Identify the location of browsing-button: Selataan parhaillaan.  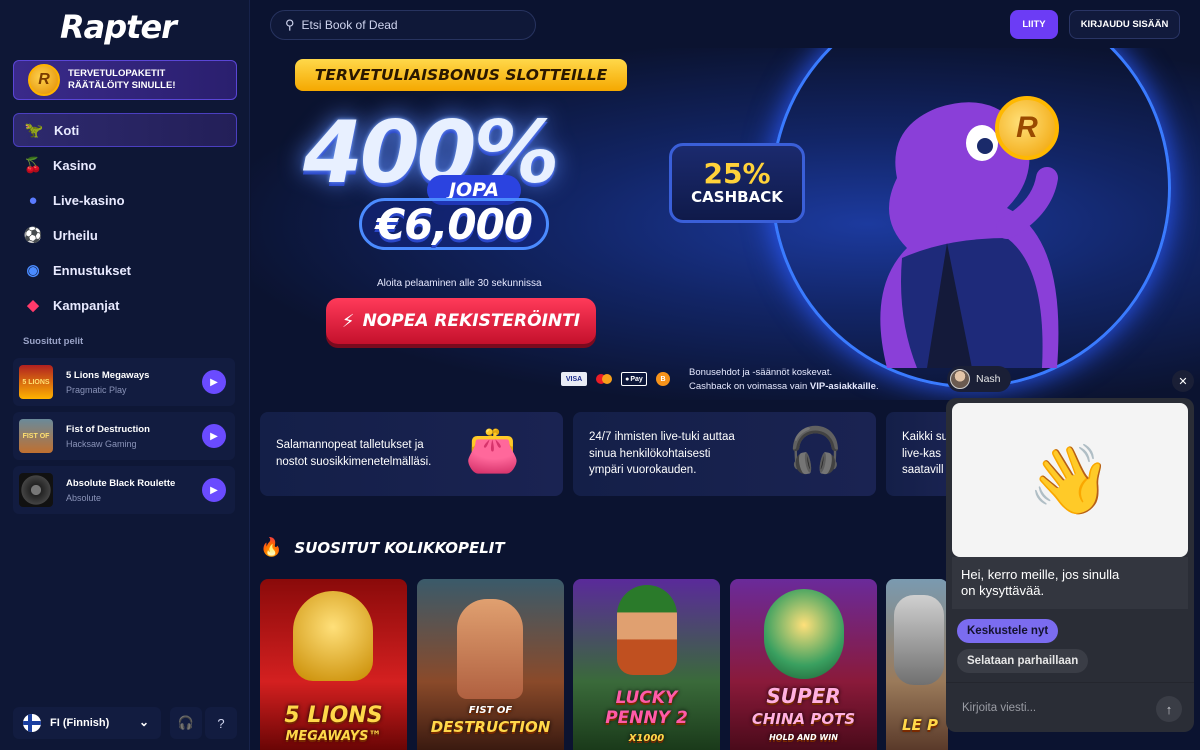
(1023, 661).